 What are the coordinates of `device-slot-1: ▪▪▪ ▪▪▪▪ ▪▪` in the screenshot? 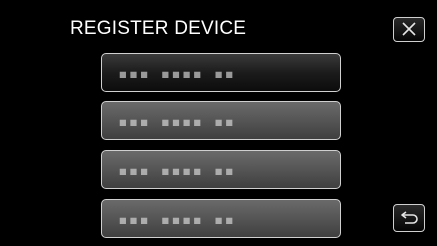 It's located at (221, 72).